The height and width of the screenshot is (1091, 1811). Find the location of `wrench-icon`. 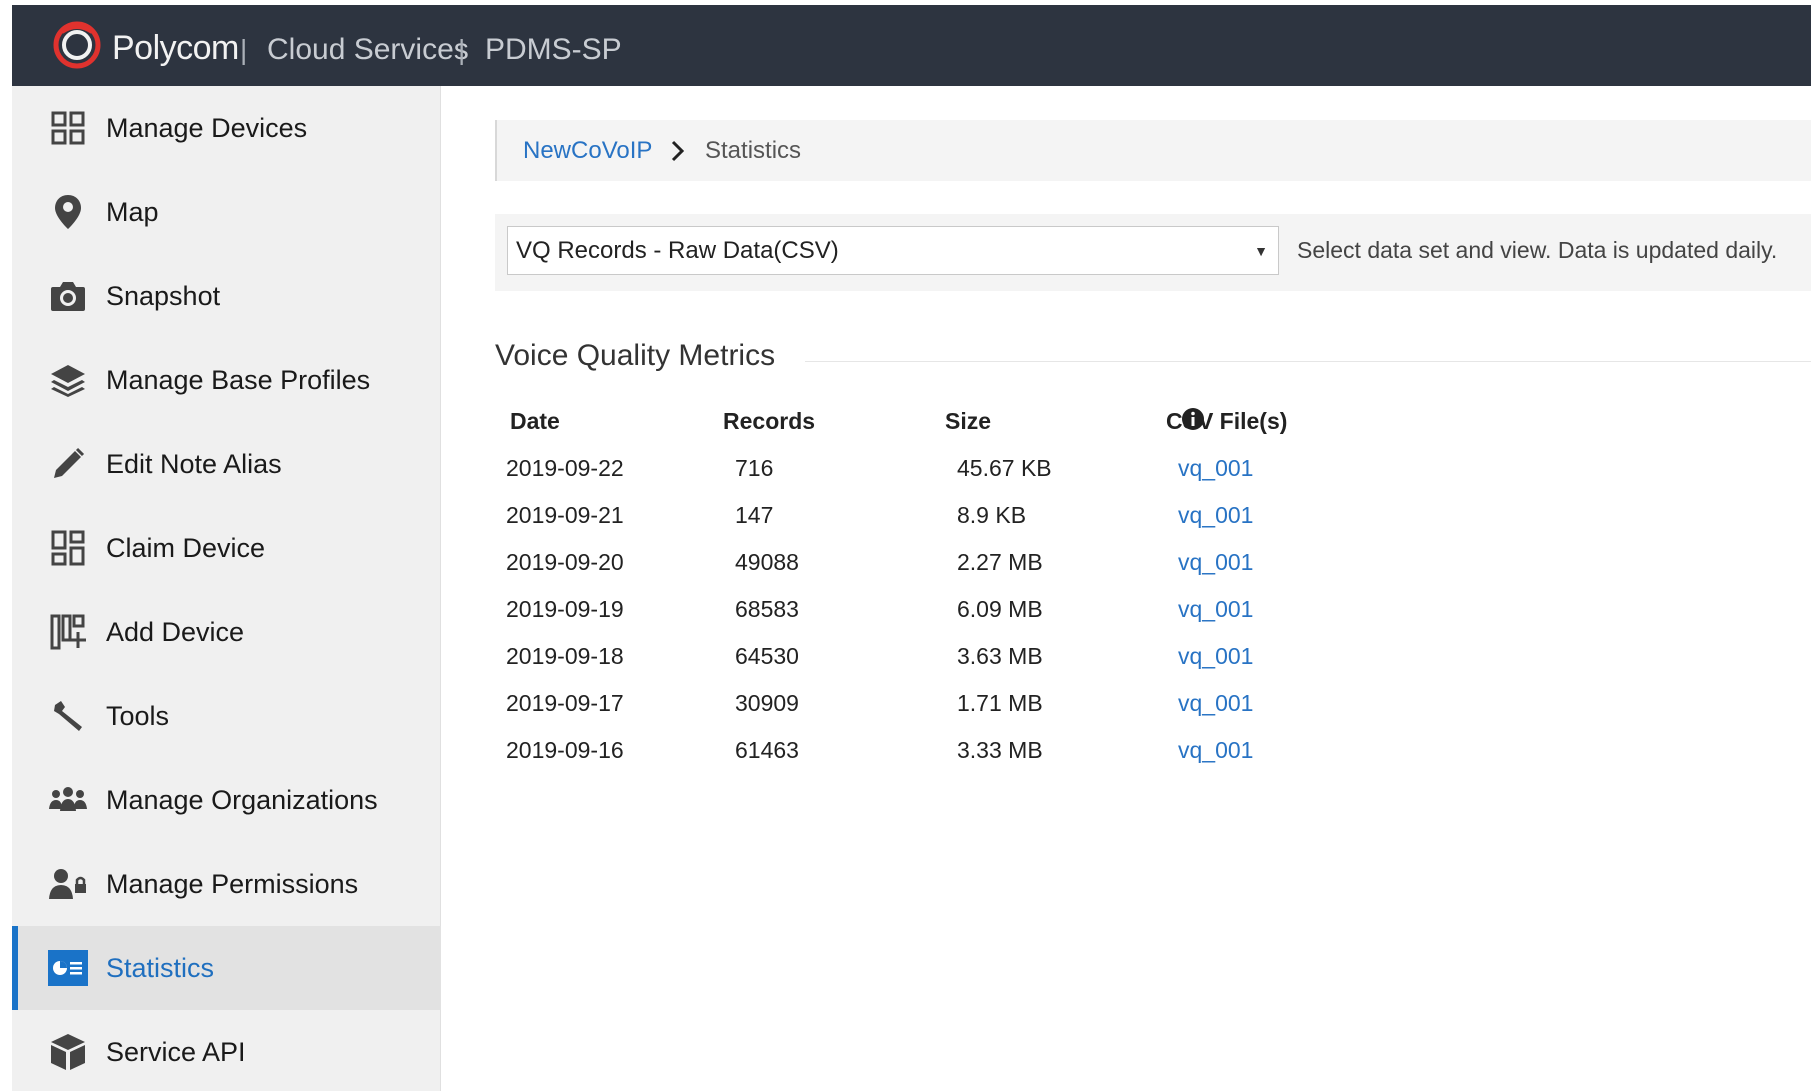

wrench-icon is located at coordinates (68, 716).